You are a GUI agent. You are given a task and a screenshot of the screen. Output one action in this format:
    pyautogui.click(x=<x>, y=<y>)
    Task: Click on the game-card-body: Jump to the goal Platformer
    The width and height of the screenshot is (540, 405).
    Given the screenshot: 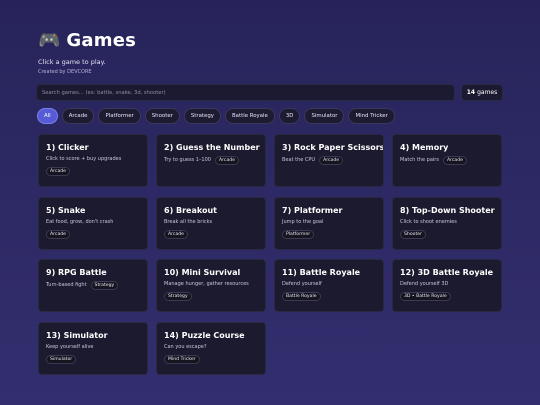 What is the action you would take?
    pyautogui.click(x=329, y=229)
    